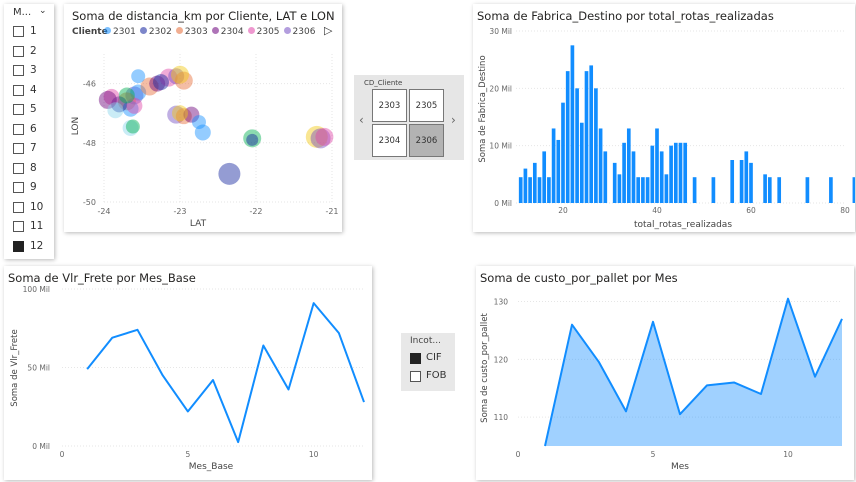 The image size is (856, 482). I want to click on x-axis-title: Mes_Base, so click(211, 467).